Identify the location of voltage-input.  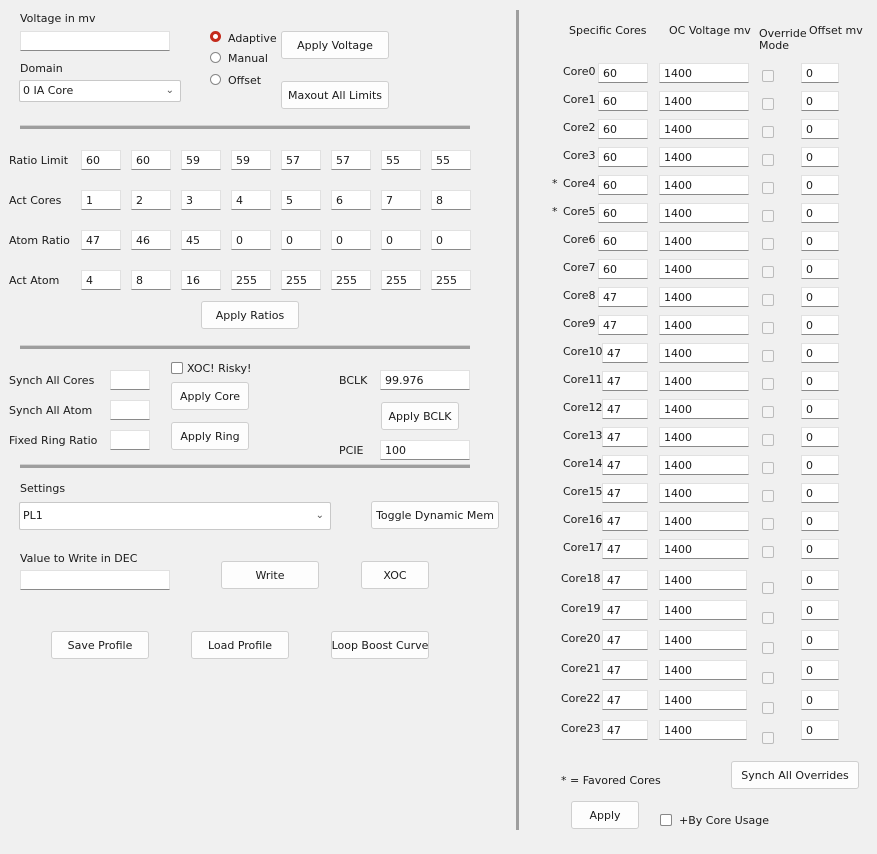
(95, 41).